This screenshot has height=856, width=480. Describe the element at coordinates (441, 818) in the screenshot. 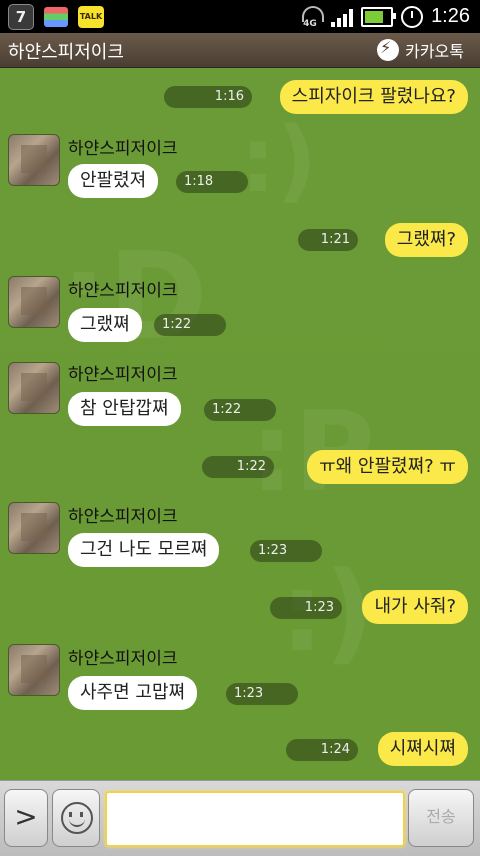

I see `send-button: 전송` at that location.